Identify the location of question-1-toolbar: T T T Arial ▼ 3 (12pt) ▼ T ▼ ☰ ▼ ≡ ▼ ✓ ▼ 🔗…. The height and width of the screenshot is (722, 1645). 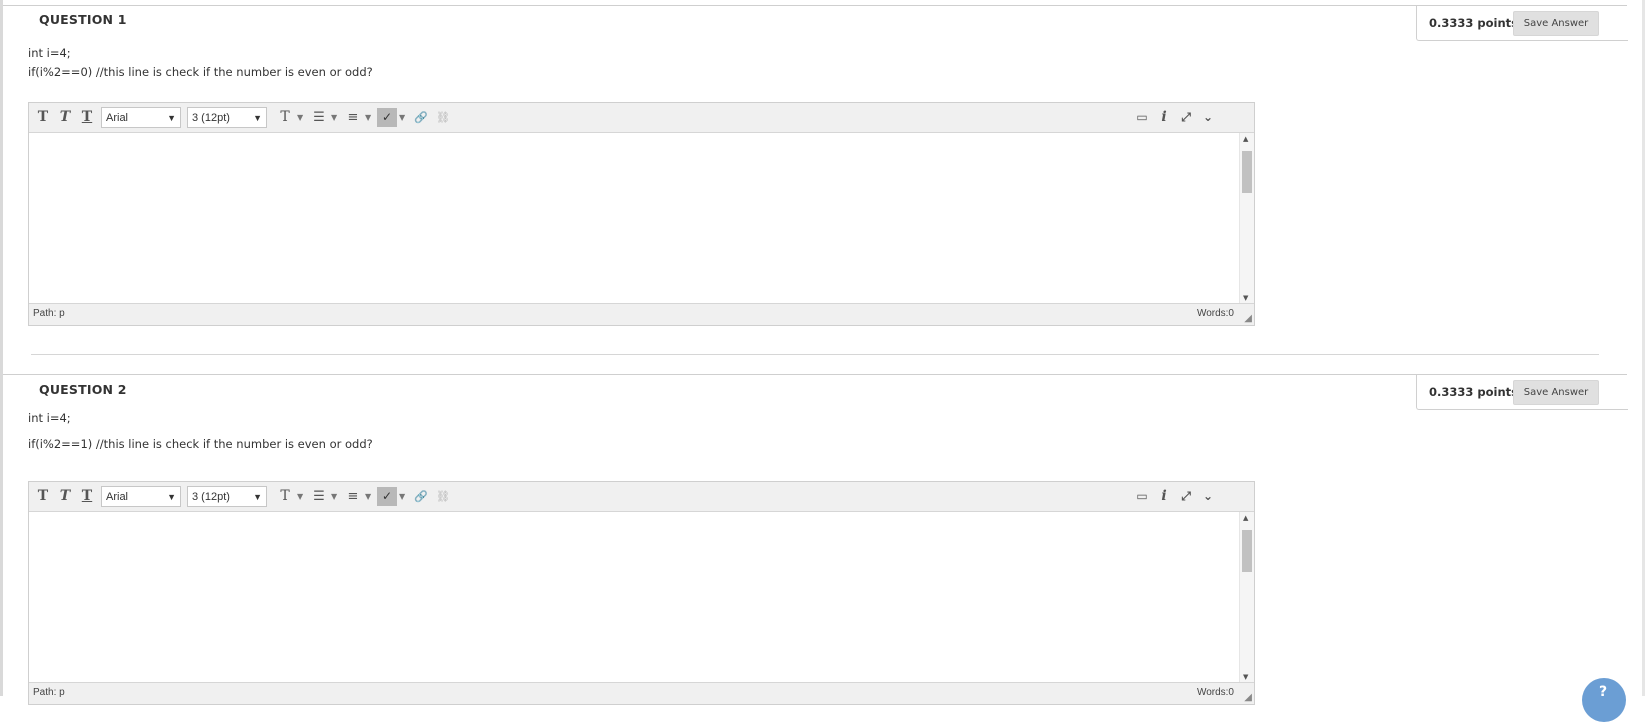
(641, 118).